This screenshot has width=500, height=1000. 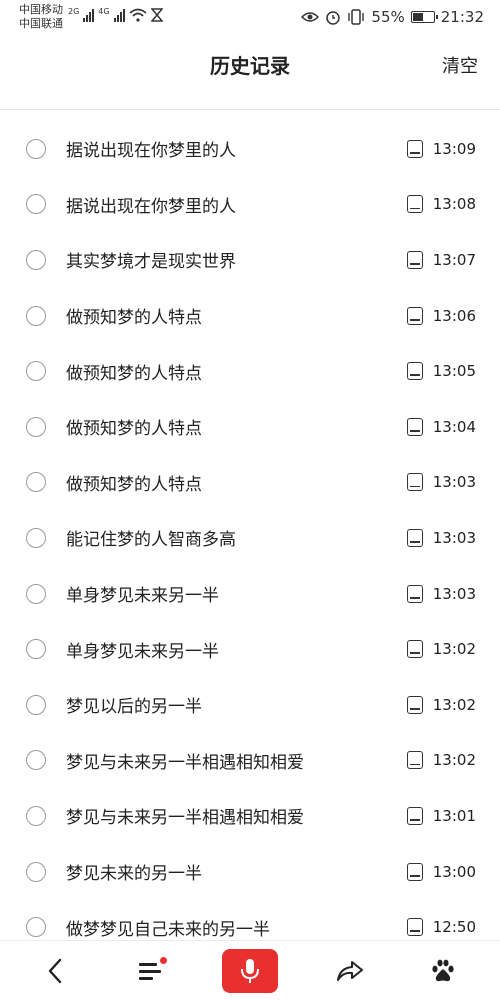 I want to click on voice-search-button, so click(x=250, y=970).